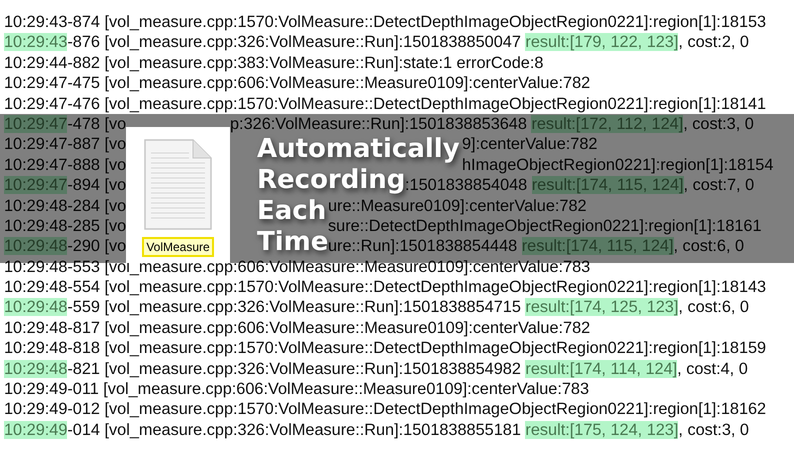  I want to click on document-icon, so click(178, 185).